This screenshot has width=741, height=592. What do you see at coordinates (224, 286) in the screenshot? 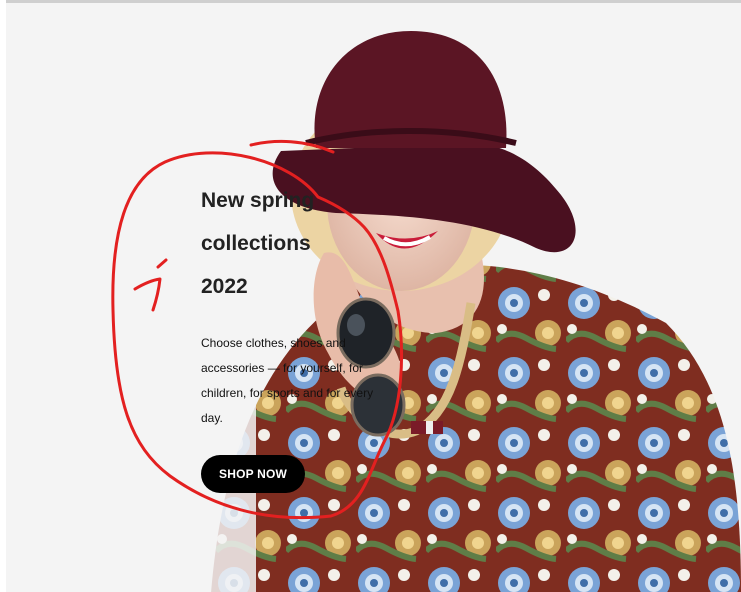
I see `hero-title-line: 2022` at bounding box center [224, 286].